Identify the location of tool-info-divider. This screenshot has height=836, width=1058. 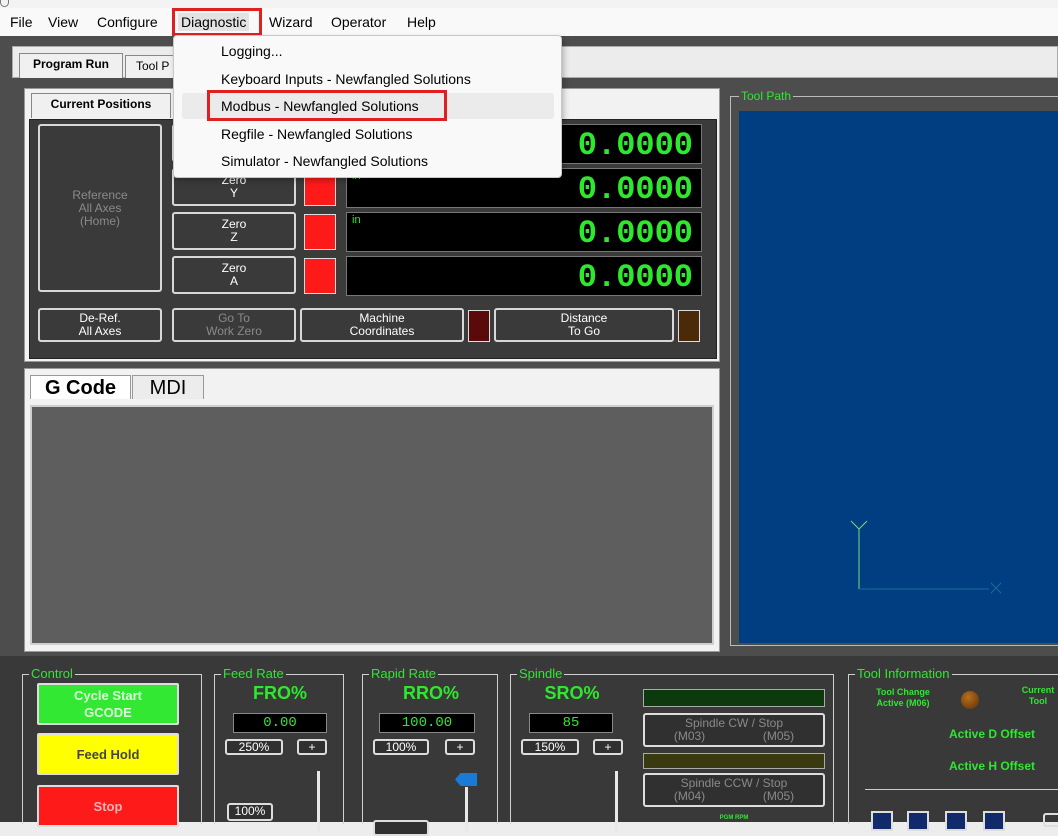
(961, 789).